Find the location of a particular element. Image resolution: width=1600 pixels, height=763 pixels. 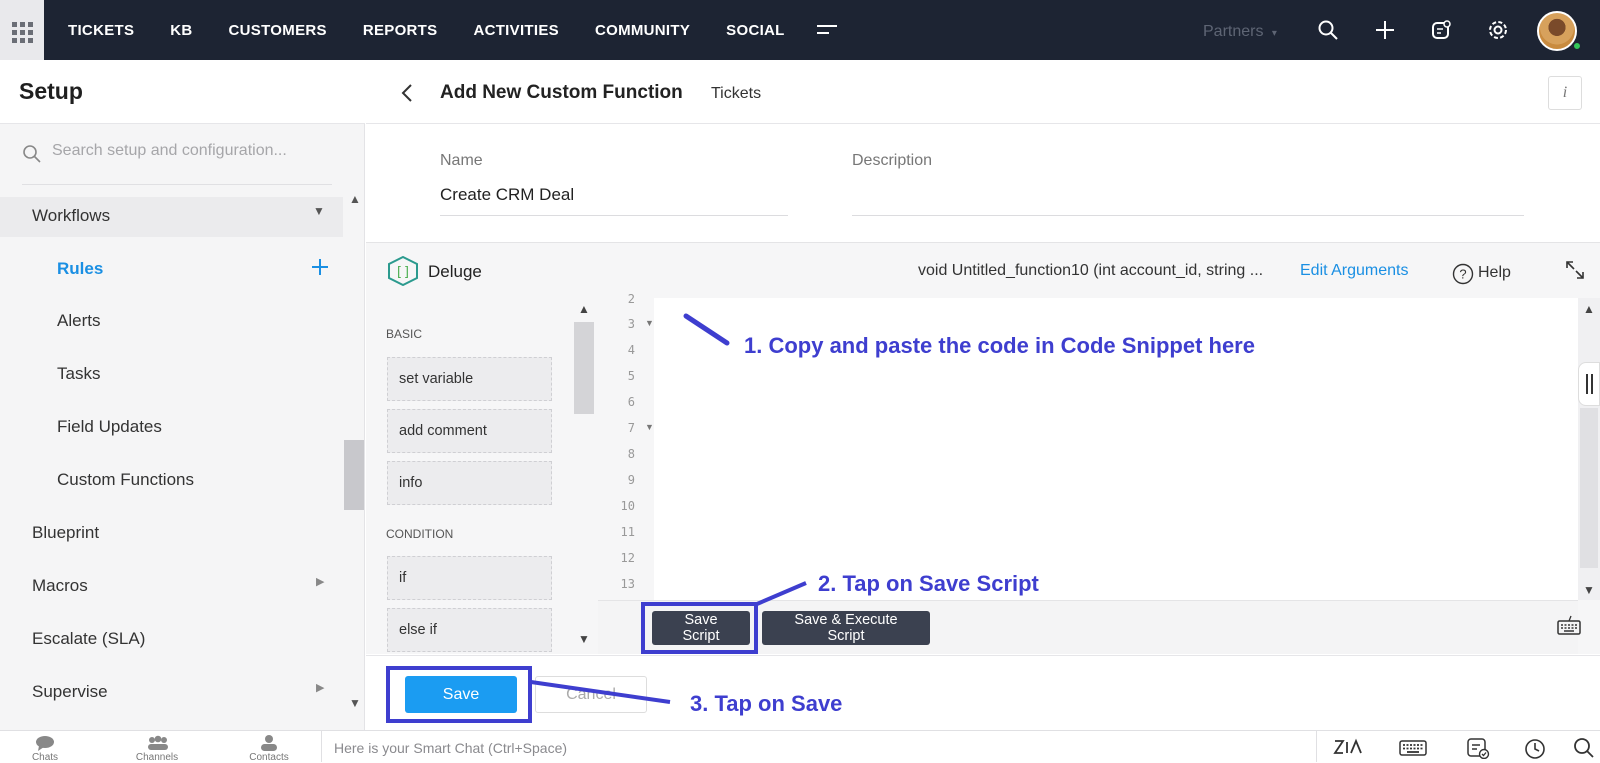

save-script-highlight is located at coordinates (699, 628).